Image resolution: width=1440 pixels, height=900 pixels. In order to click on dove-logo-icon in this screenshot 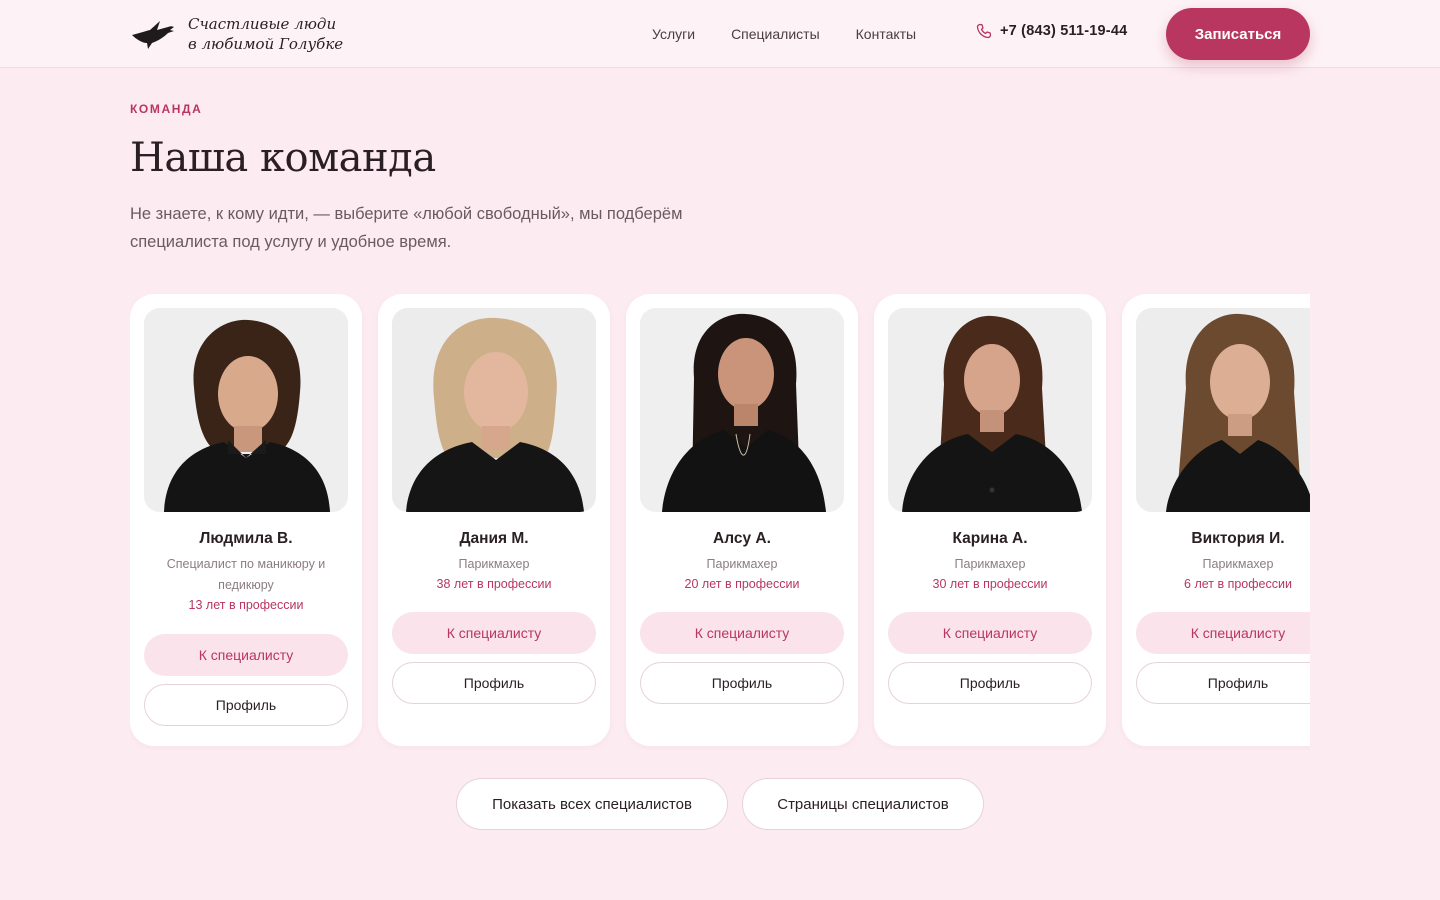, I will do `click(153, 35)`.